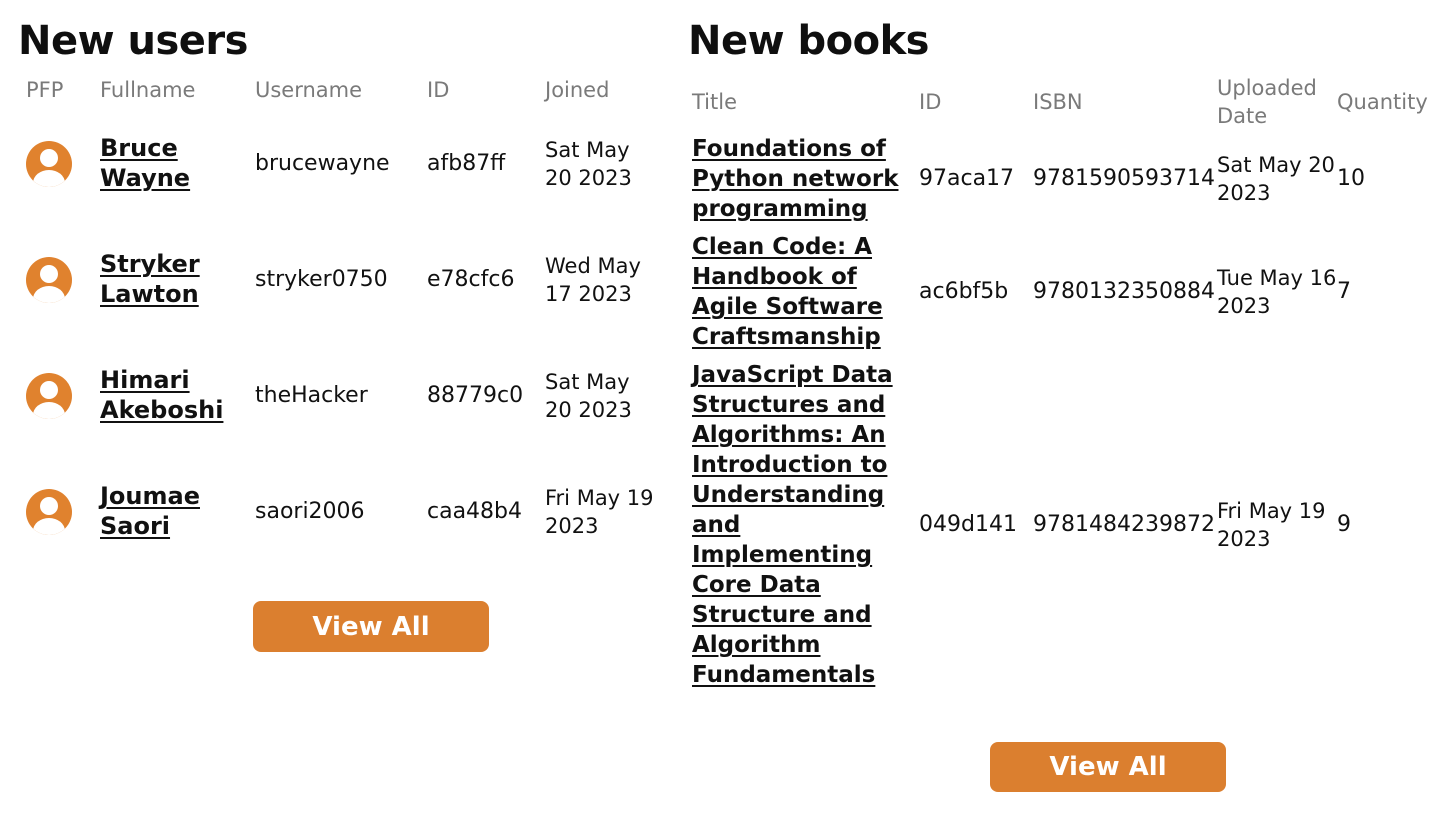 The width and height of the screenshot is (1455, 813). What do you see at coordinates (471, 279) in the screenshot?
I see `user-id: e78cfc6` at bounding box center [471, 279].